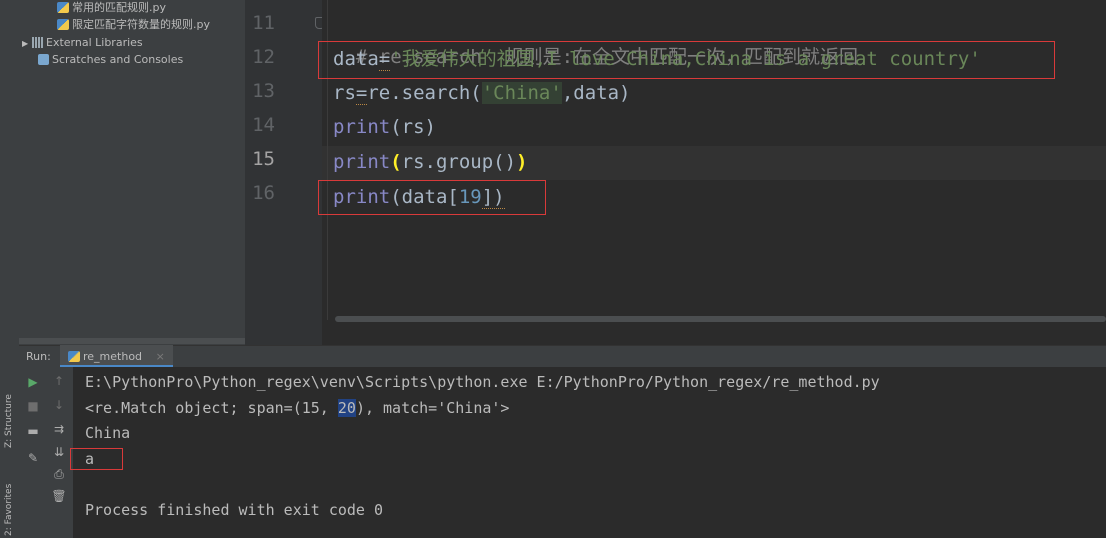 The width and height of the screenshot is (1106, 538). I want to click on line-number: 16, so click(263, 193).